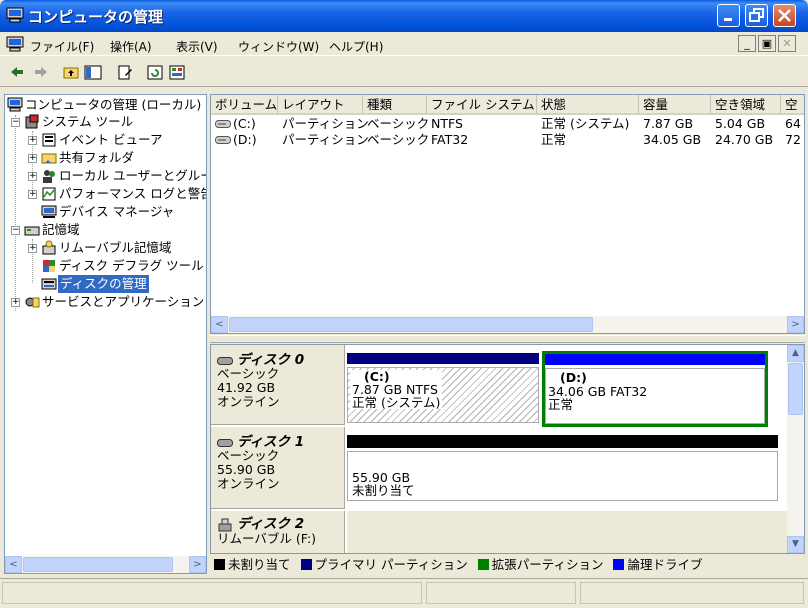 The image size is (808, 608). Describe the element at coordinates (655, 389) in the screenshot. I see `volume-d: (D:) 34.06 GB FAT32 正常` at that location.